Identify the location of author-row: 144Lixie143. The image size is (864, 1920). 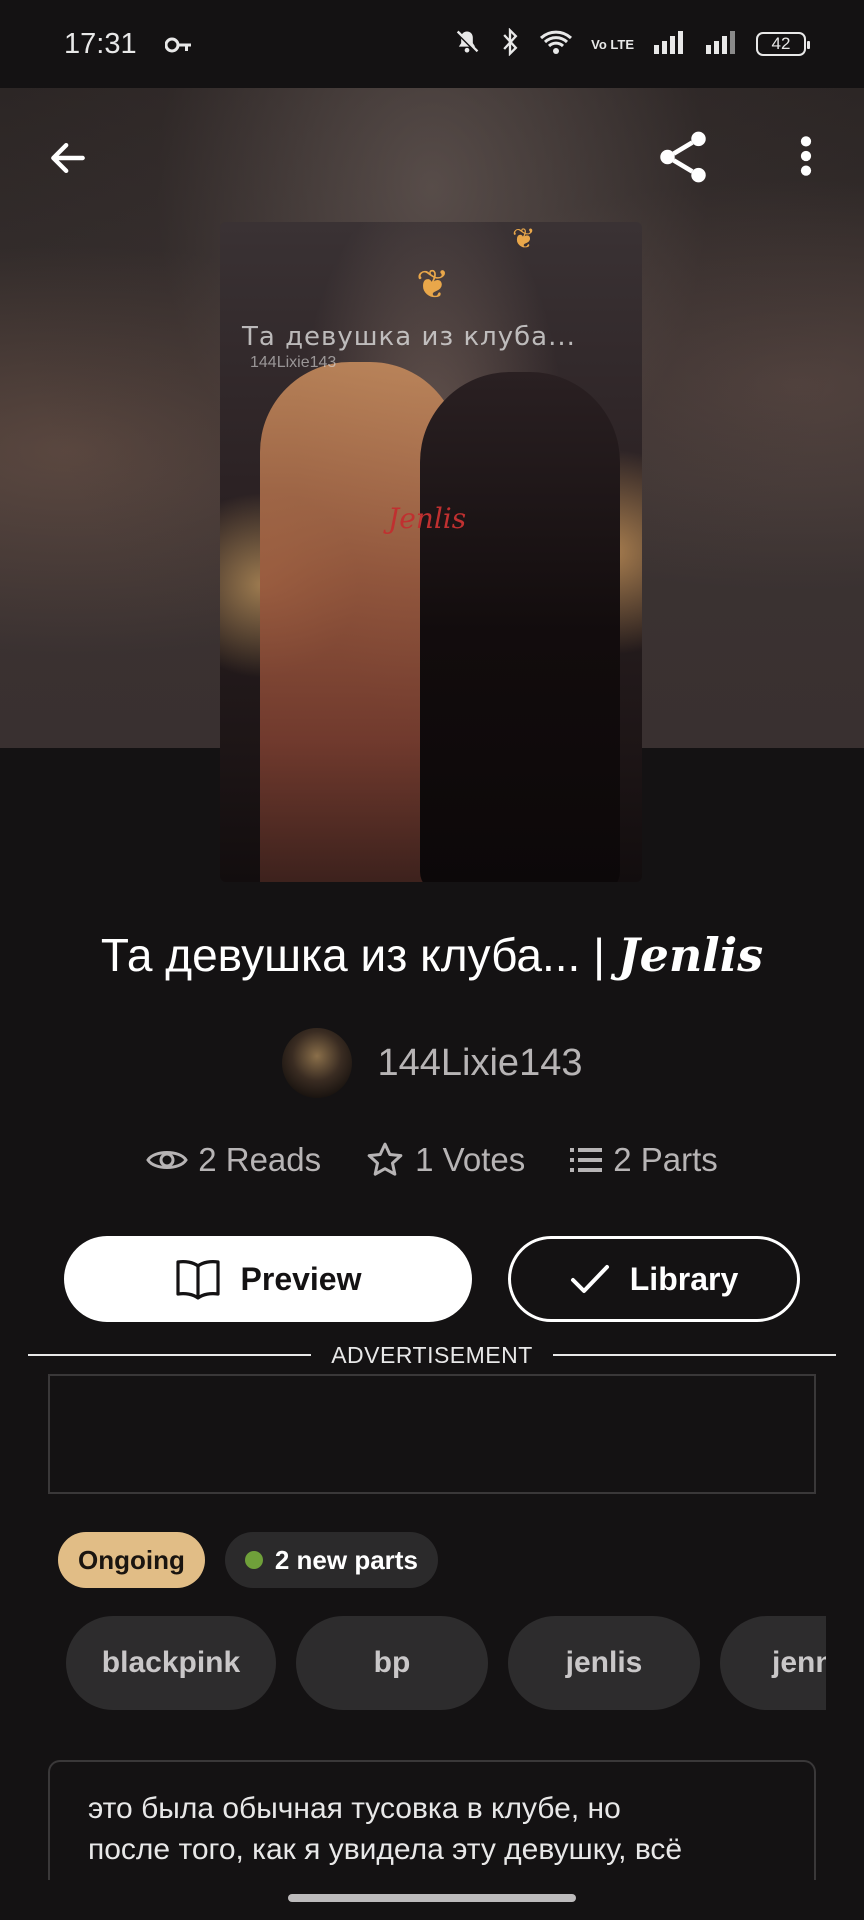
(432, 1063).